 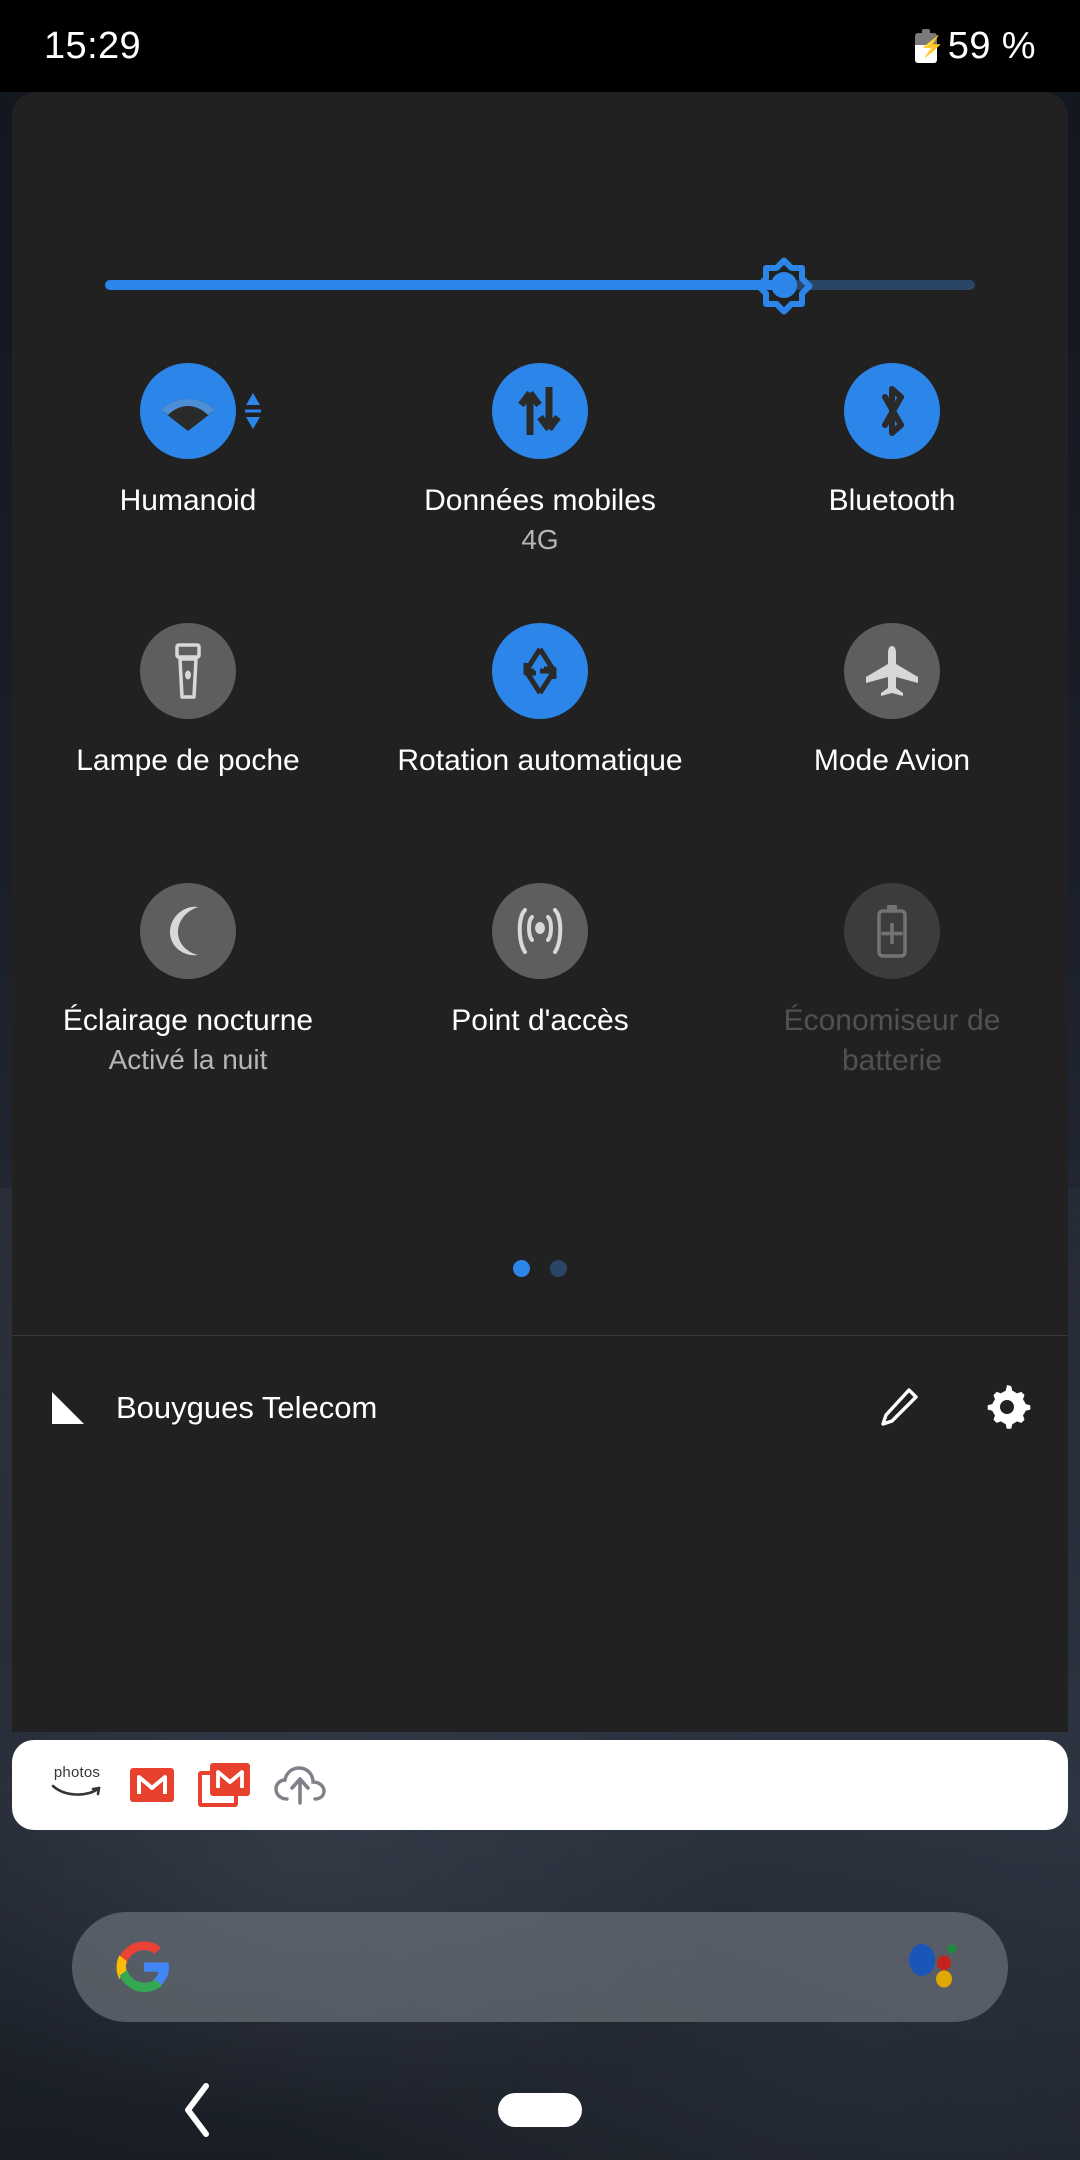 What do you see at coordinates (540, 1268) in the screenshot?
I see `quick-settings-page-indicator` at bounding box center [540, 1268].